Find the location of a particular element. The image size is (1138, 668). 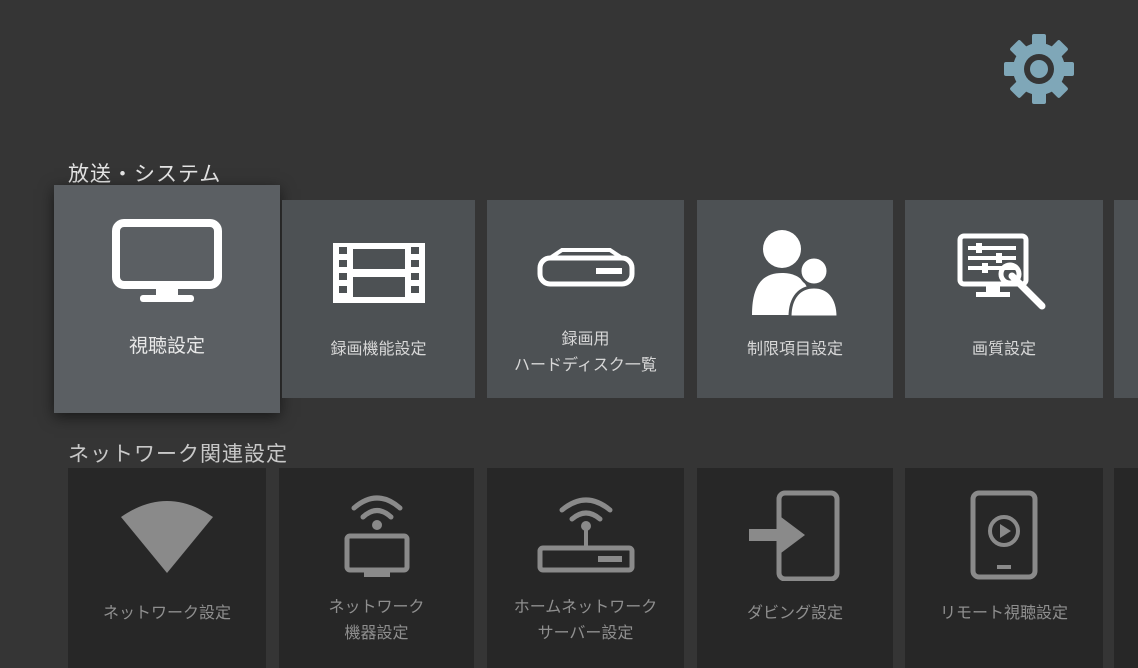

tile-home-network-server-settings: ホームネットワーク サーバー設定 is located at coordinates (585, 568).